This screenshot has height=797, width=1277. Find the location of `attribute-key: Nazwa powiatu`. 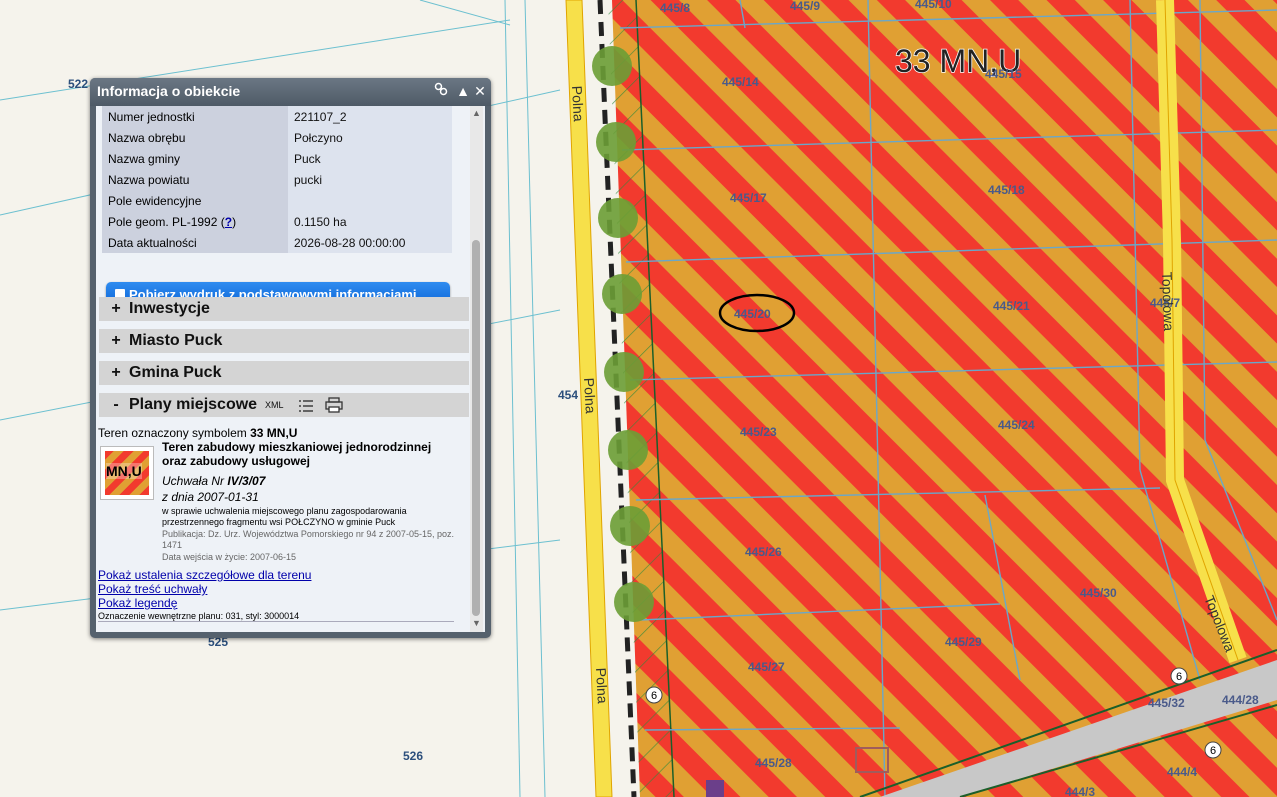

attribute-key: Nazwa powiatu is located at coordinates (195, 179).